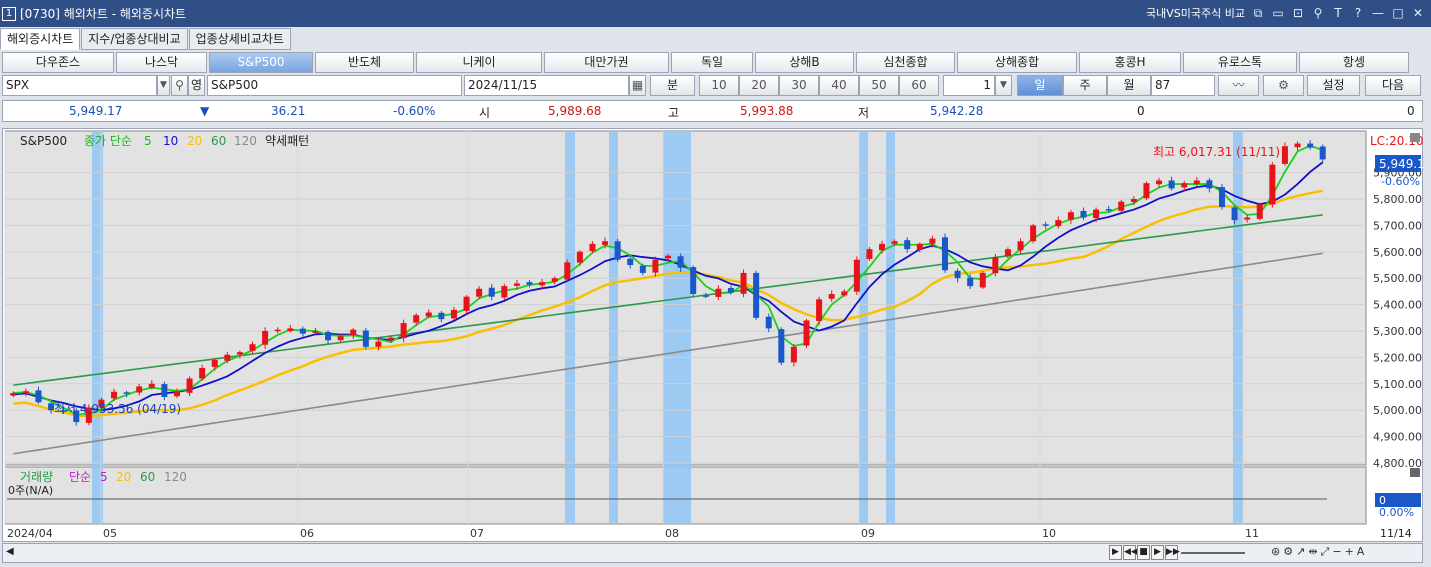  I want to click on symbol-dropdown-icon: ▼, so click(163, 85).